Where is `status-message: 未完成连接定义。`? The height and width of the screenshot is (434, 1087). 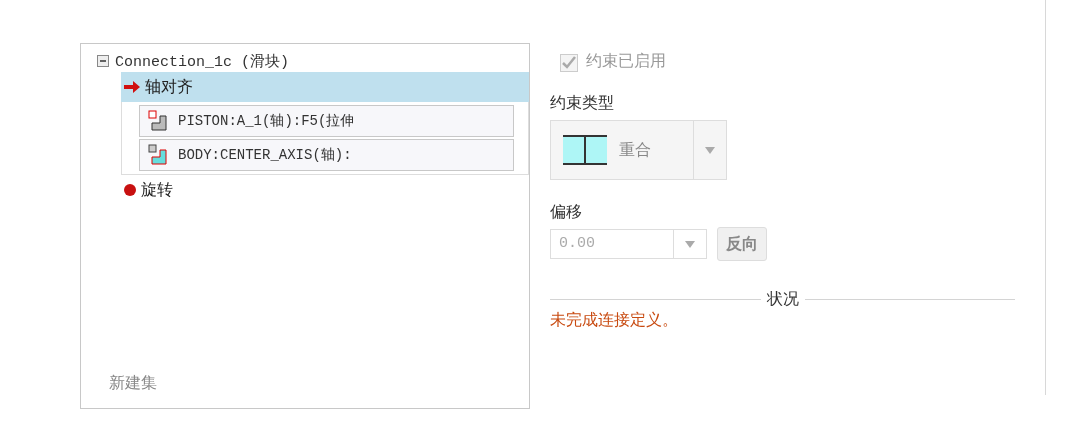 status-message: 未完成连接定义。 is located at coordinates (614, 320).